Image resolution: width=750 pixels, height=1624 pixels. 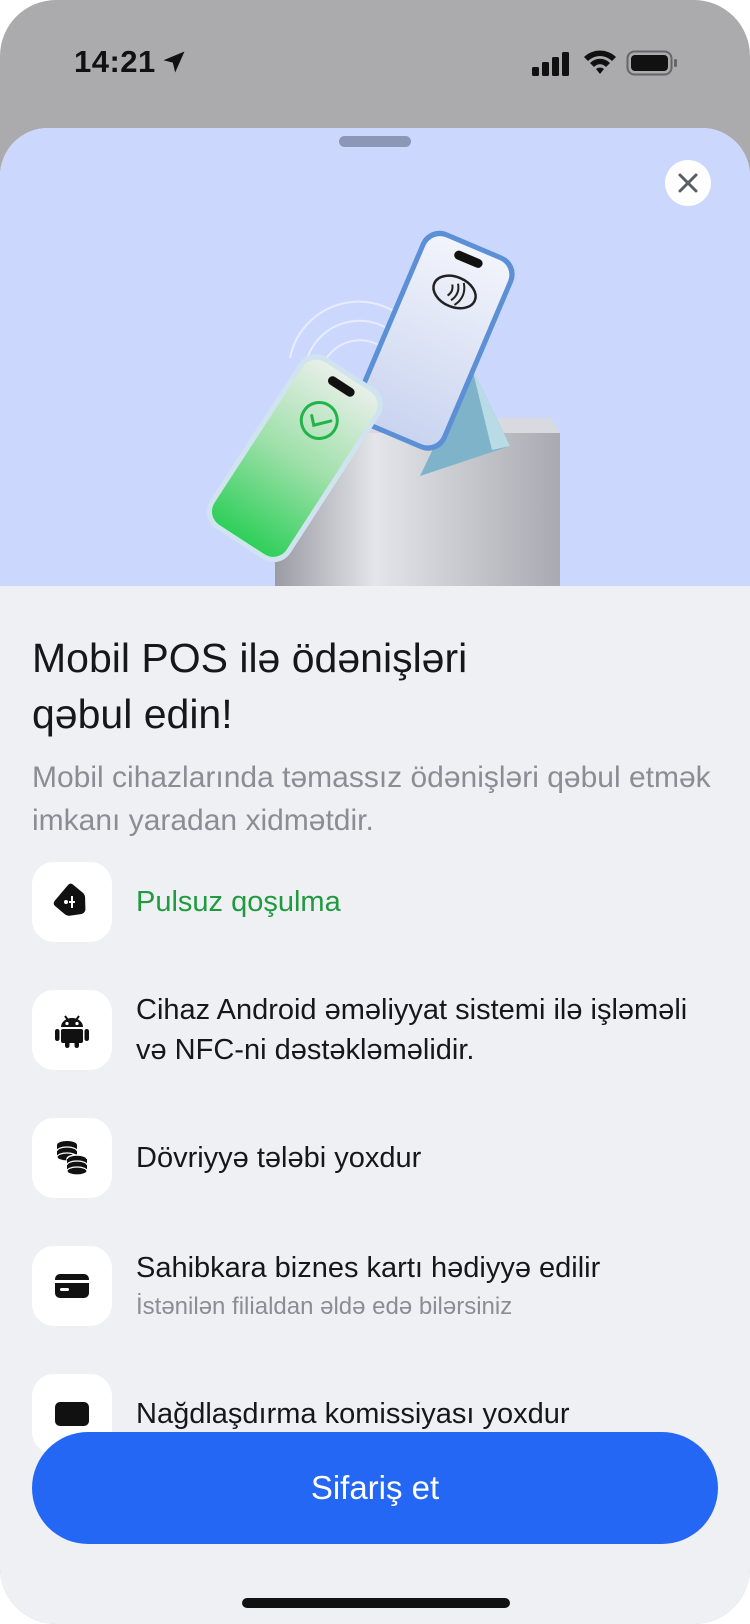 I want to click on cellular-signal-icon, so click(x=550, y=64).